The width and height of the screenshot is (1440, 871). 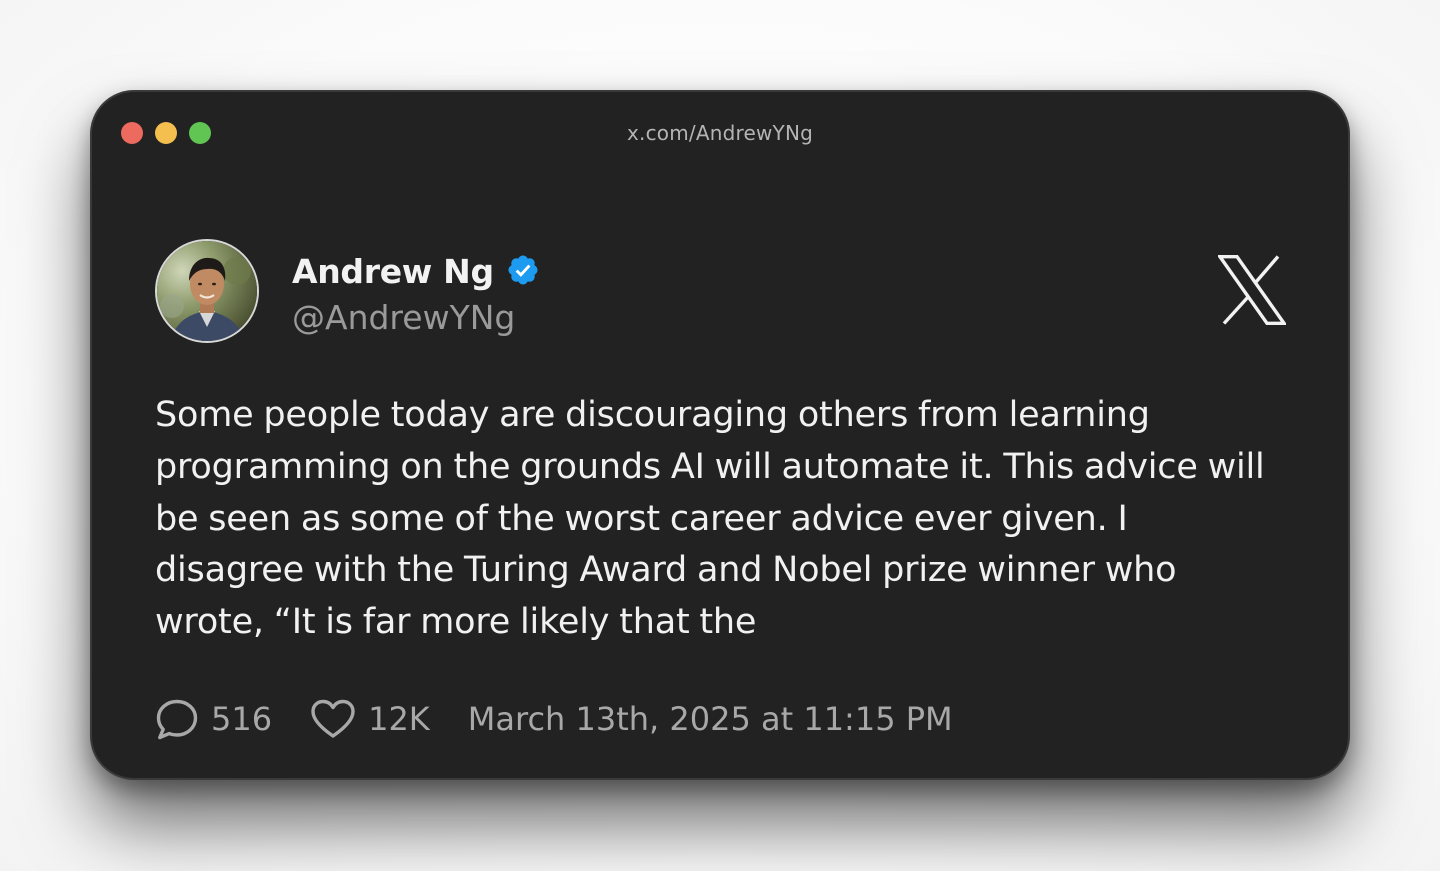 I want to click on author-row: Andrew Ng, so click(x=416, y=271).